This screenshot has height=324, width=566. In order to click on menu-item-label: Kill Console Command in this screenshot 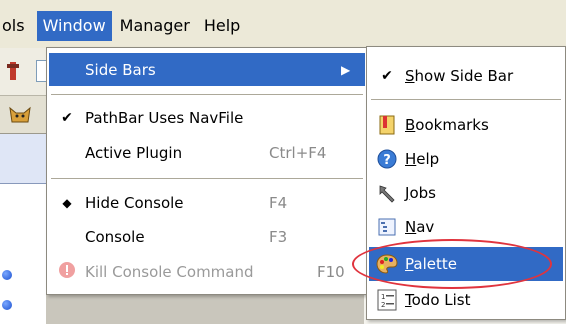, I will do `click(169, 271)`.